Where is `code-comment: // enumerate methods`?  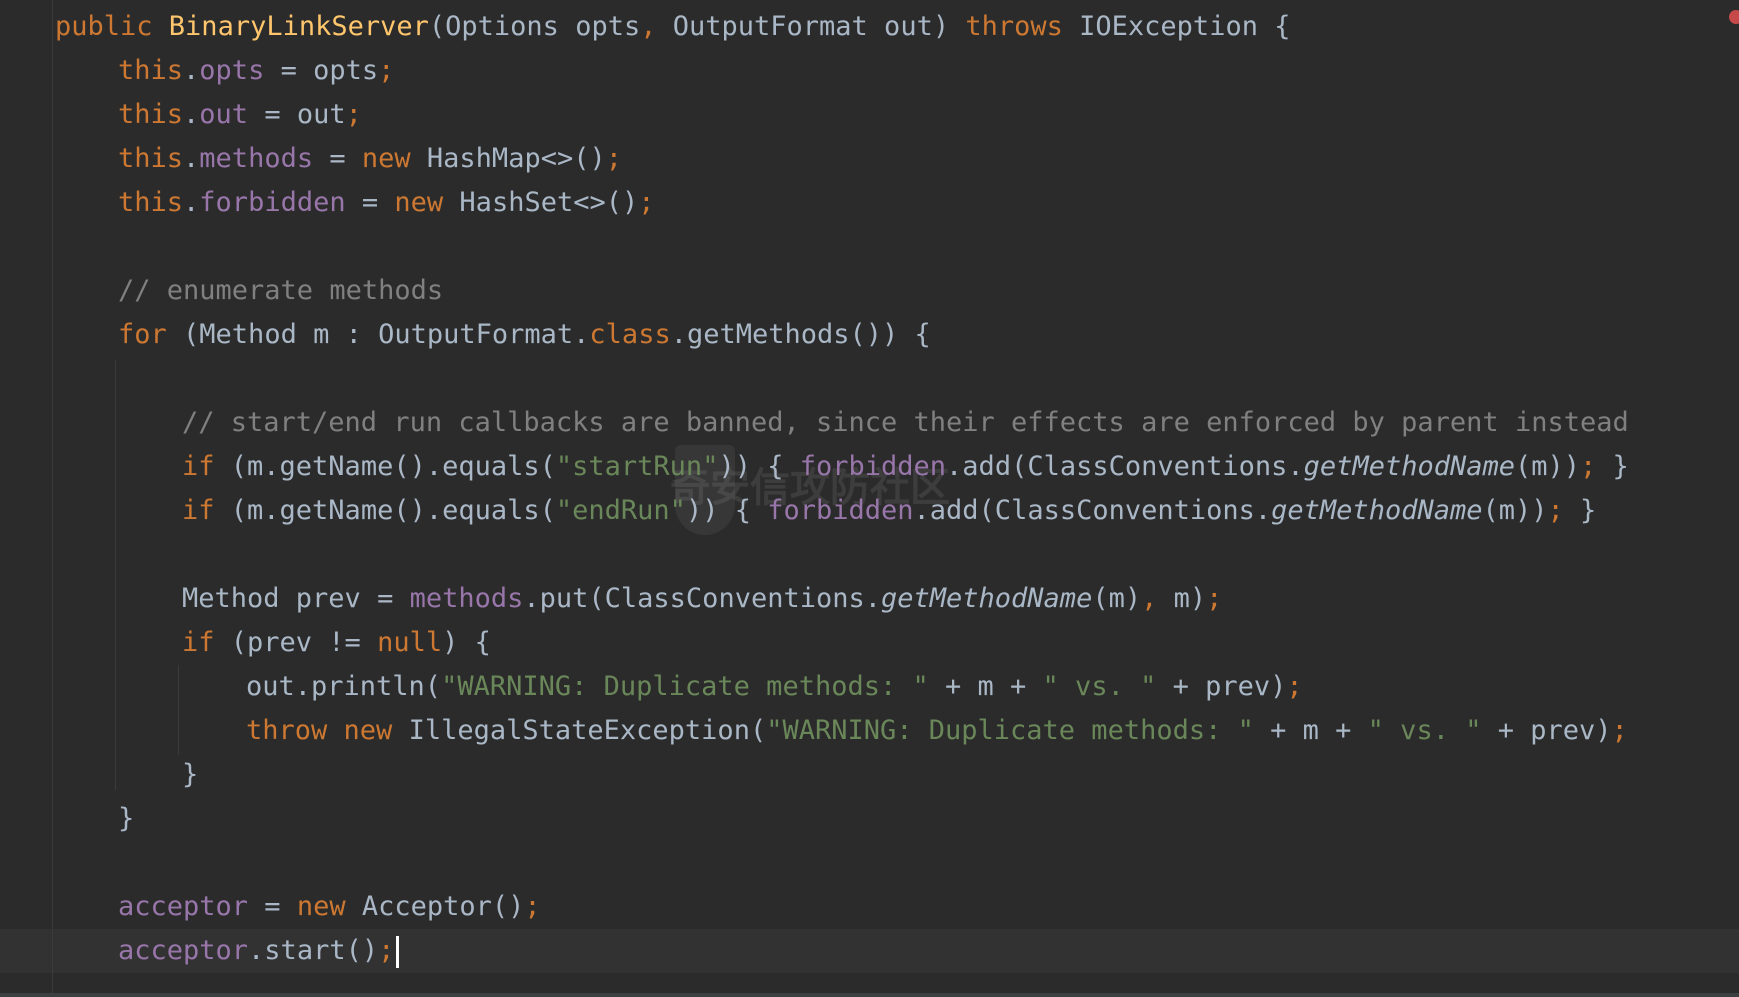 code-comment: // enumerate methods is located at coordinates (280, 291).